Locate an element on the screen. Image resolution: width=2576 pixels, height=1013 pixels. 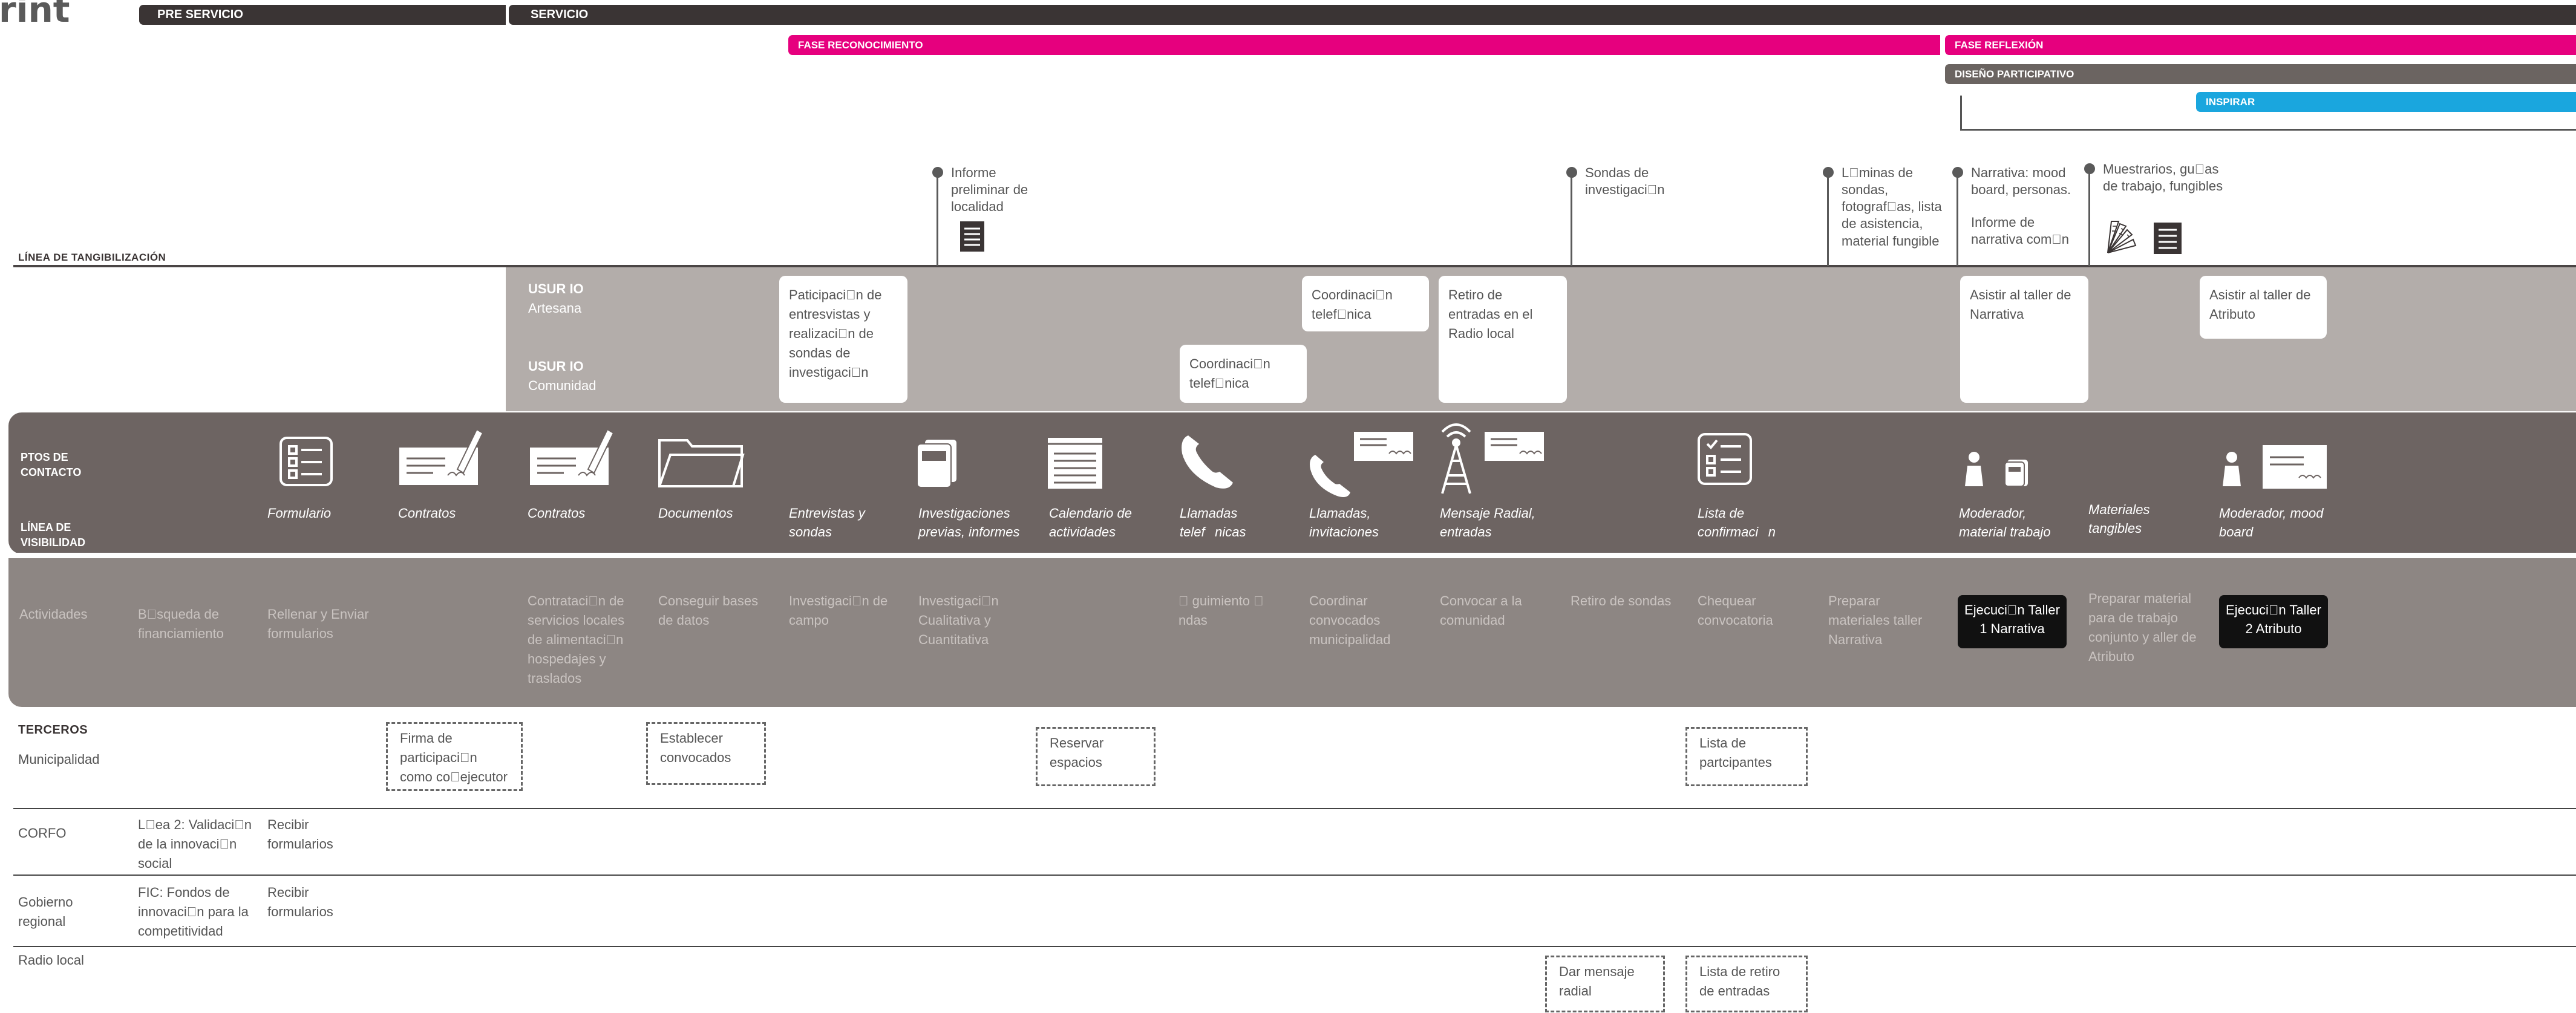
swatch-fan-icon is located at coordinates (2122, 237).